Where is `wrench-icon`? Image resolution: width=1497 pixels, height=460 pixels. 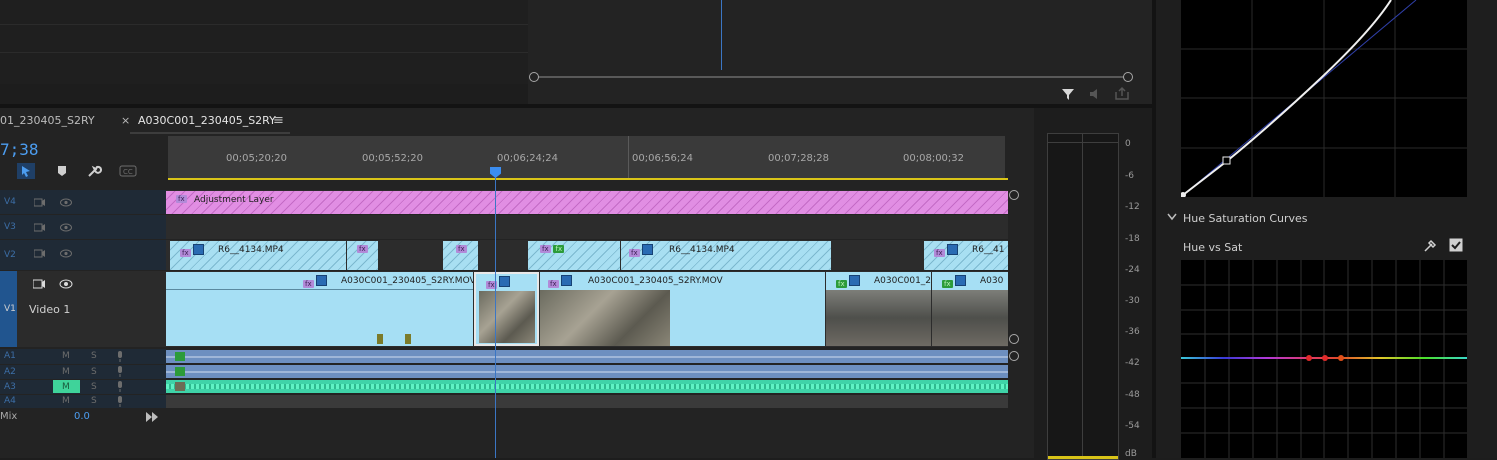 wrench-icon is located at coordinates (94, 171).